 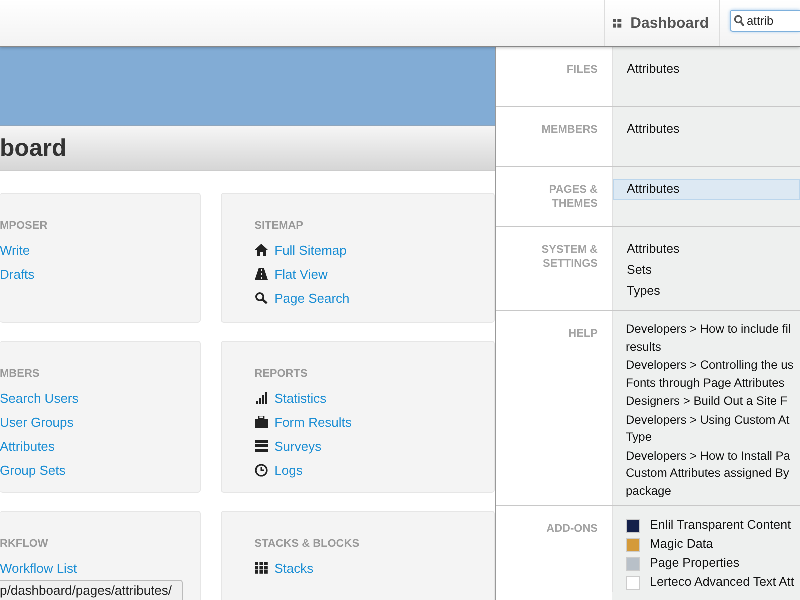 What do you see at coordinates (261, 298) in the screenshot?
I see `search-icon` at bounding box center [261, 298].